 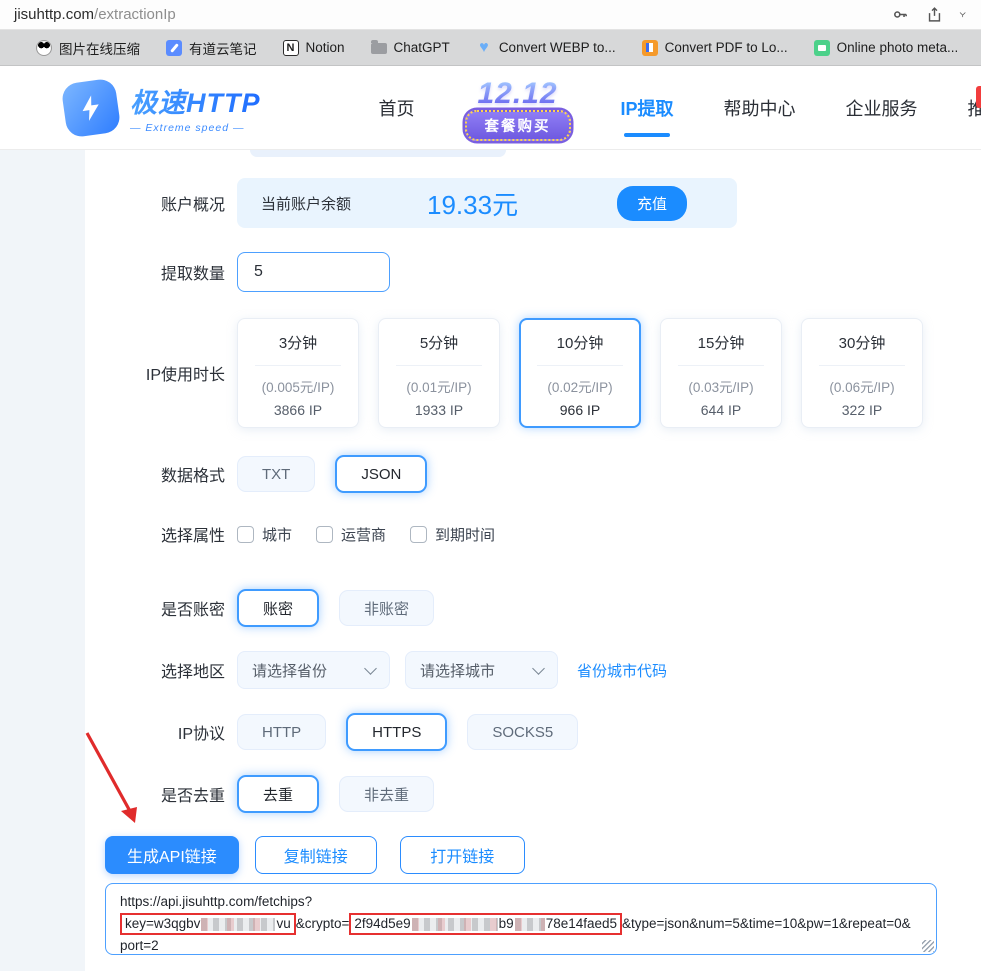 What do you see at coordinates (518, 93) in the screenshot?
I see `promo-date: 12.12` at bounding box center [518, 93].